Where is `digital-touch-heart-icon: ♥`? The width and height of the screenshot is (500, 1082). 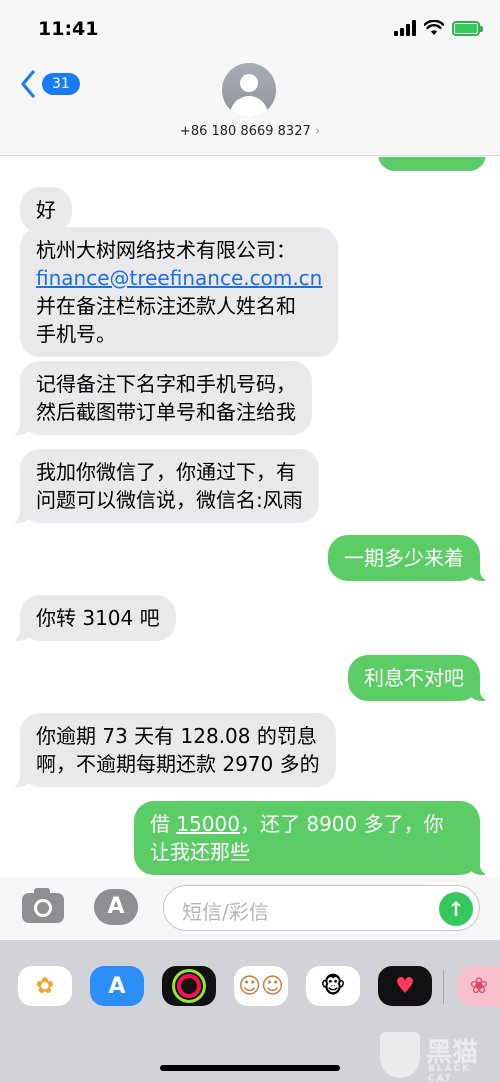
digital-touch-heart-icon: ♥ is located at coordinates (405, 986).